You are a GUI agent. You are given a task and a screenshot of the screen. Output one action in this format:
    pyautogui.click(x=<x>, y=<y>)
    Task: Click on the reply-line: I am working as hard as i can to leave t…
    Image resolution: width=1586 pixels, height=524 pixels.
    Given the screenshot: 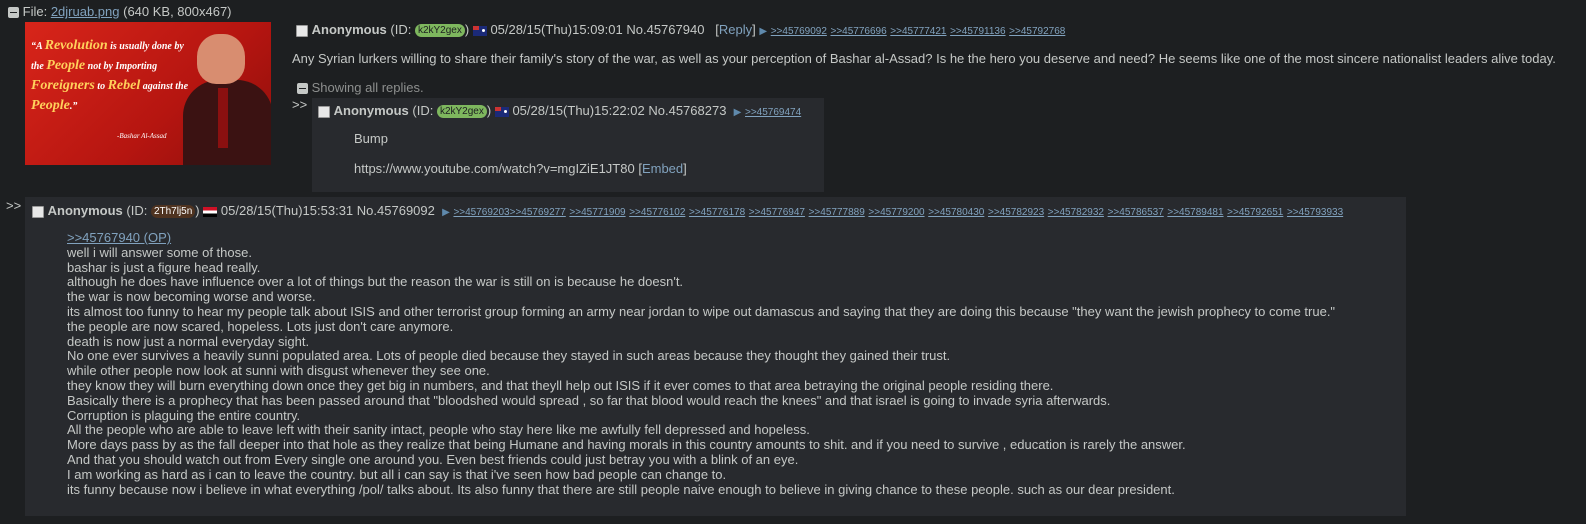 What is the action you would take?
    pyautogui.click(x=397, y=474)
    